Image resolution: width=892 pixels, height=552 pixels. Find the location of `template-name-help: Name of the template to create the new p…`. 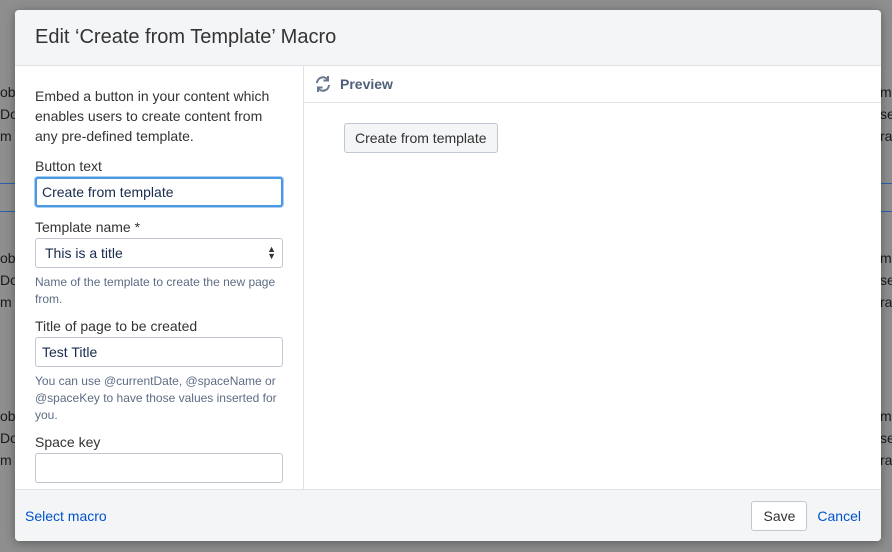

template-name-help: Name of the template to create the new p… is located at coordinates (155, 290).